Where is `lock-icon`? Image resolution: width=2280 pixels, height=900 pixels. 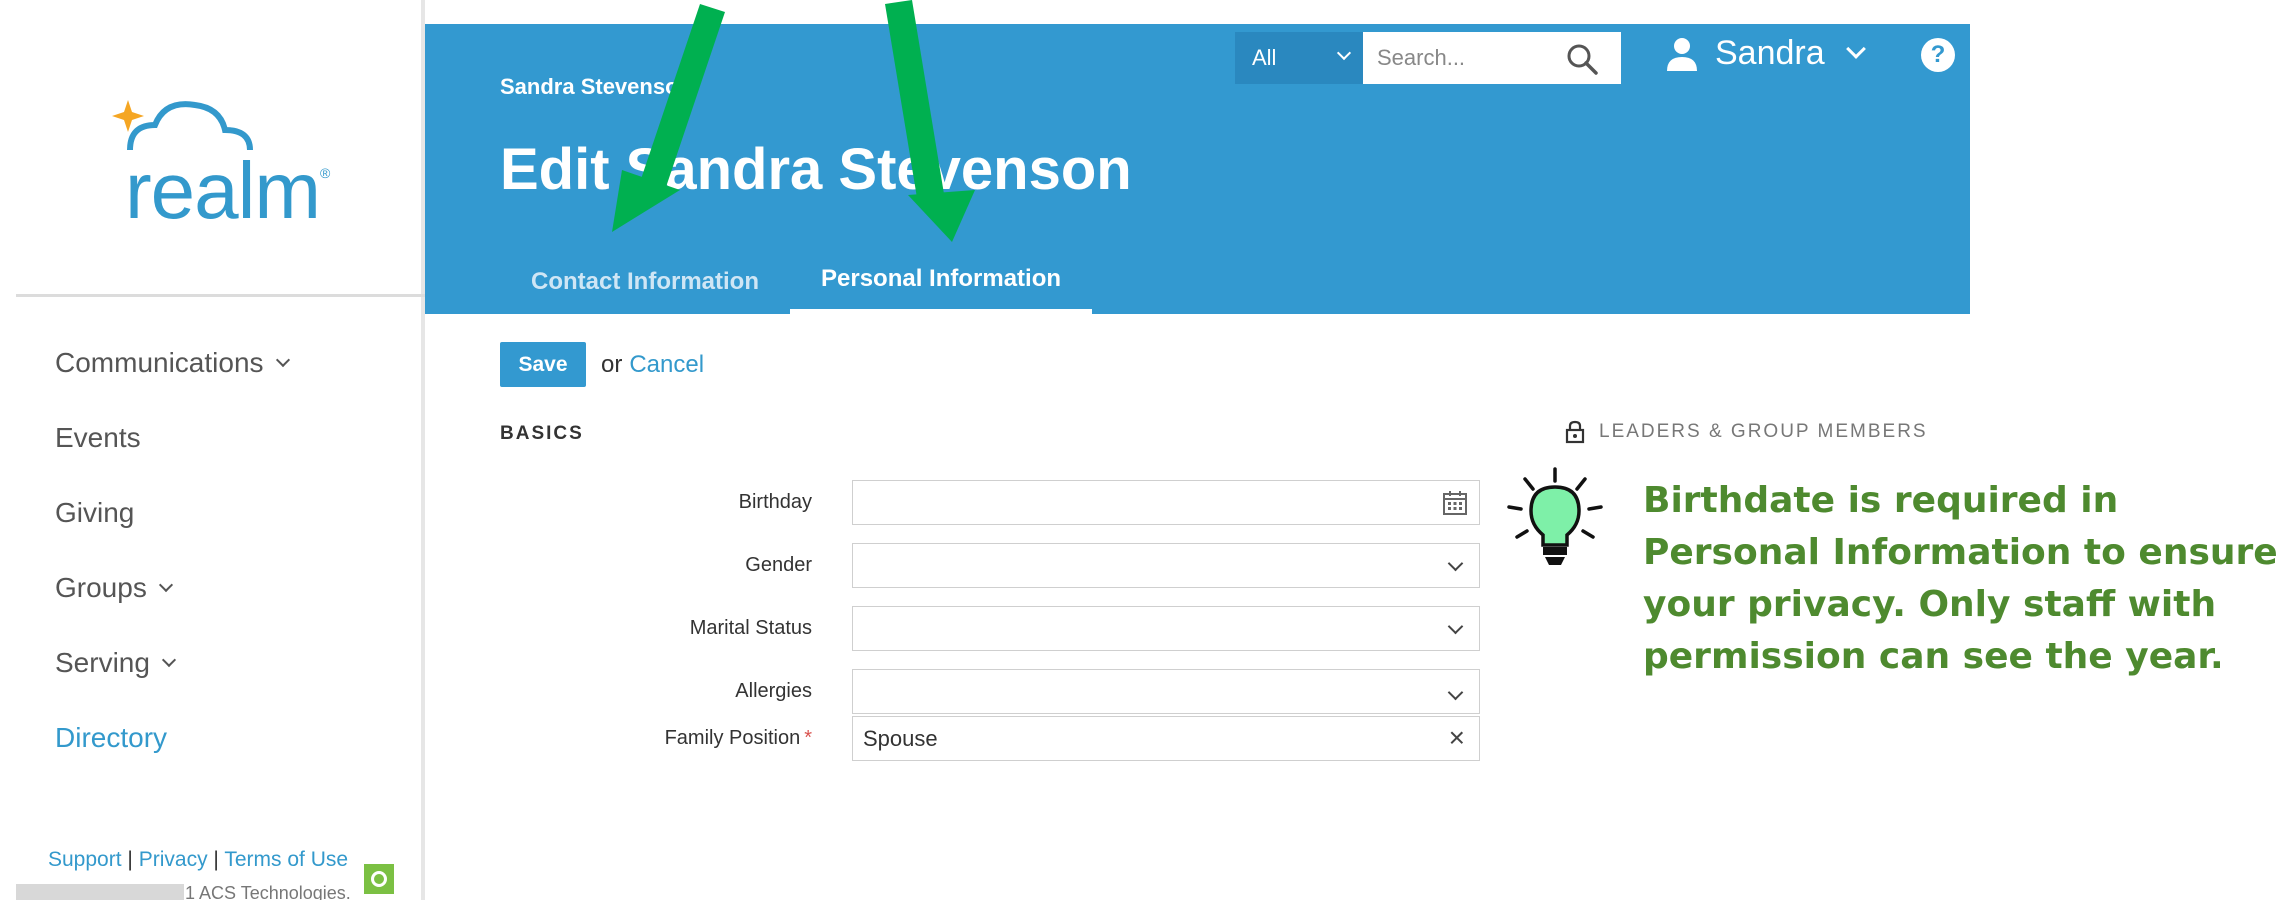 lock-icon is located at coordinates (1575, 432).